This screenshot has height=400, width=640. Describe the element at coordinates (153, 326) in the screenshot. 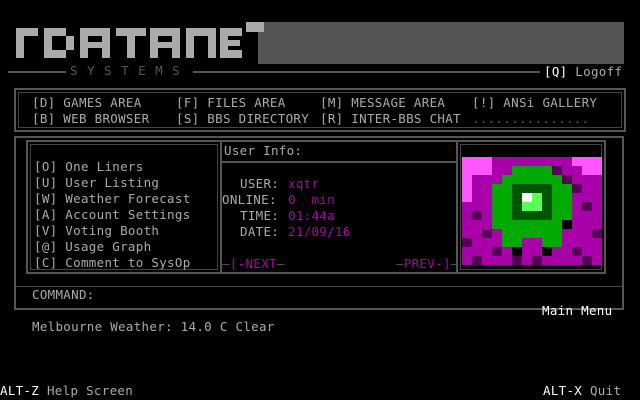

I see `weather-status: Melbourne Weather: 14.0 C Clear` at that location.